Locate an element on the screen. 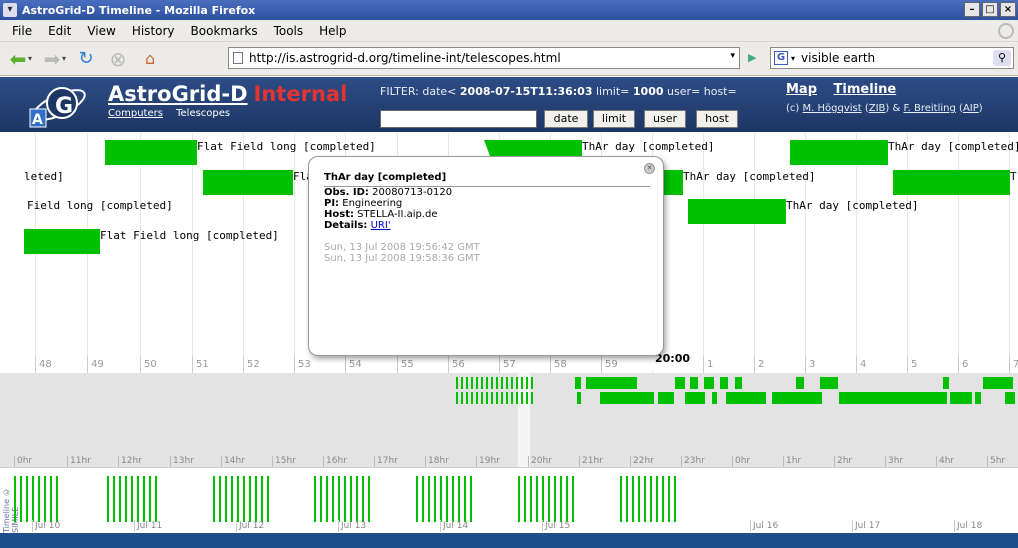  menu-tools: Tools is located at coordinates (289, 31).